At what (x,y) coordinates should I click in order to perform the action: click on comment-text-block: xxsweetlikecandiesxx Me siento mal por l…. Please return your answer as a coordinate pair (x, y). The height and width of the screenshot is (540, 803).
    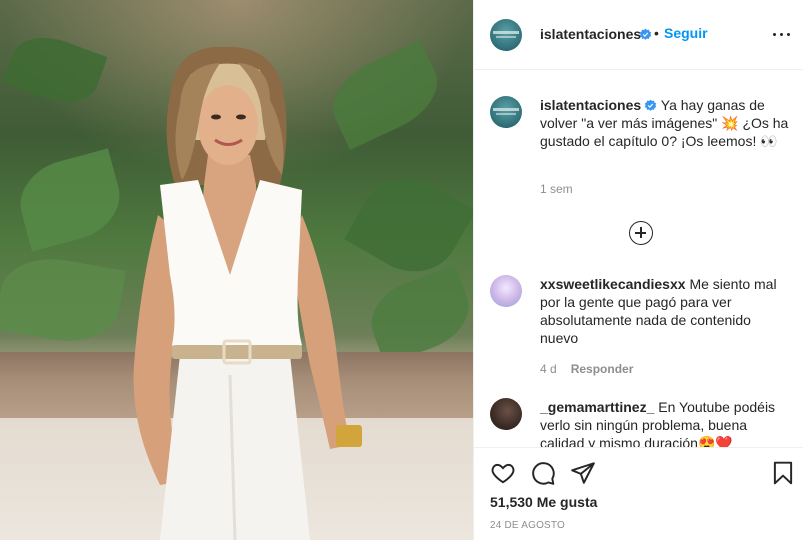
    Looking at the image, I should click on (665, 311).